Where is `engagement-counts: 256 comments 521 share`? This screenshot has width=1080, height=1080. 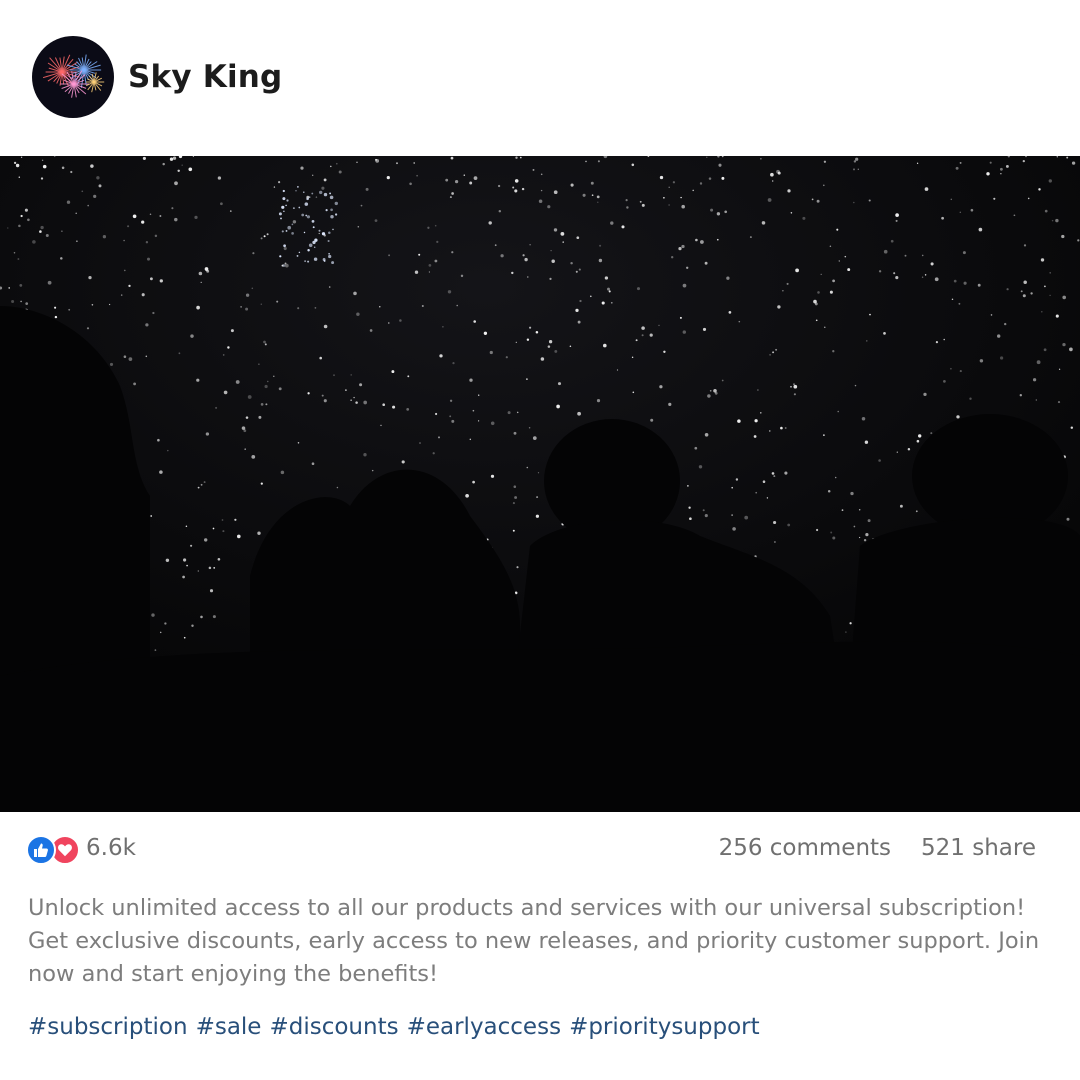 engagement-counts: 256 comments 521 share is located at coordinates (877, 848).